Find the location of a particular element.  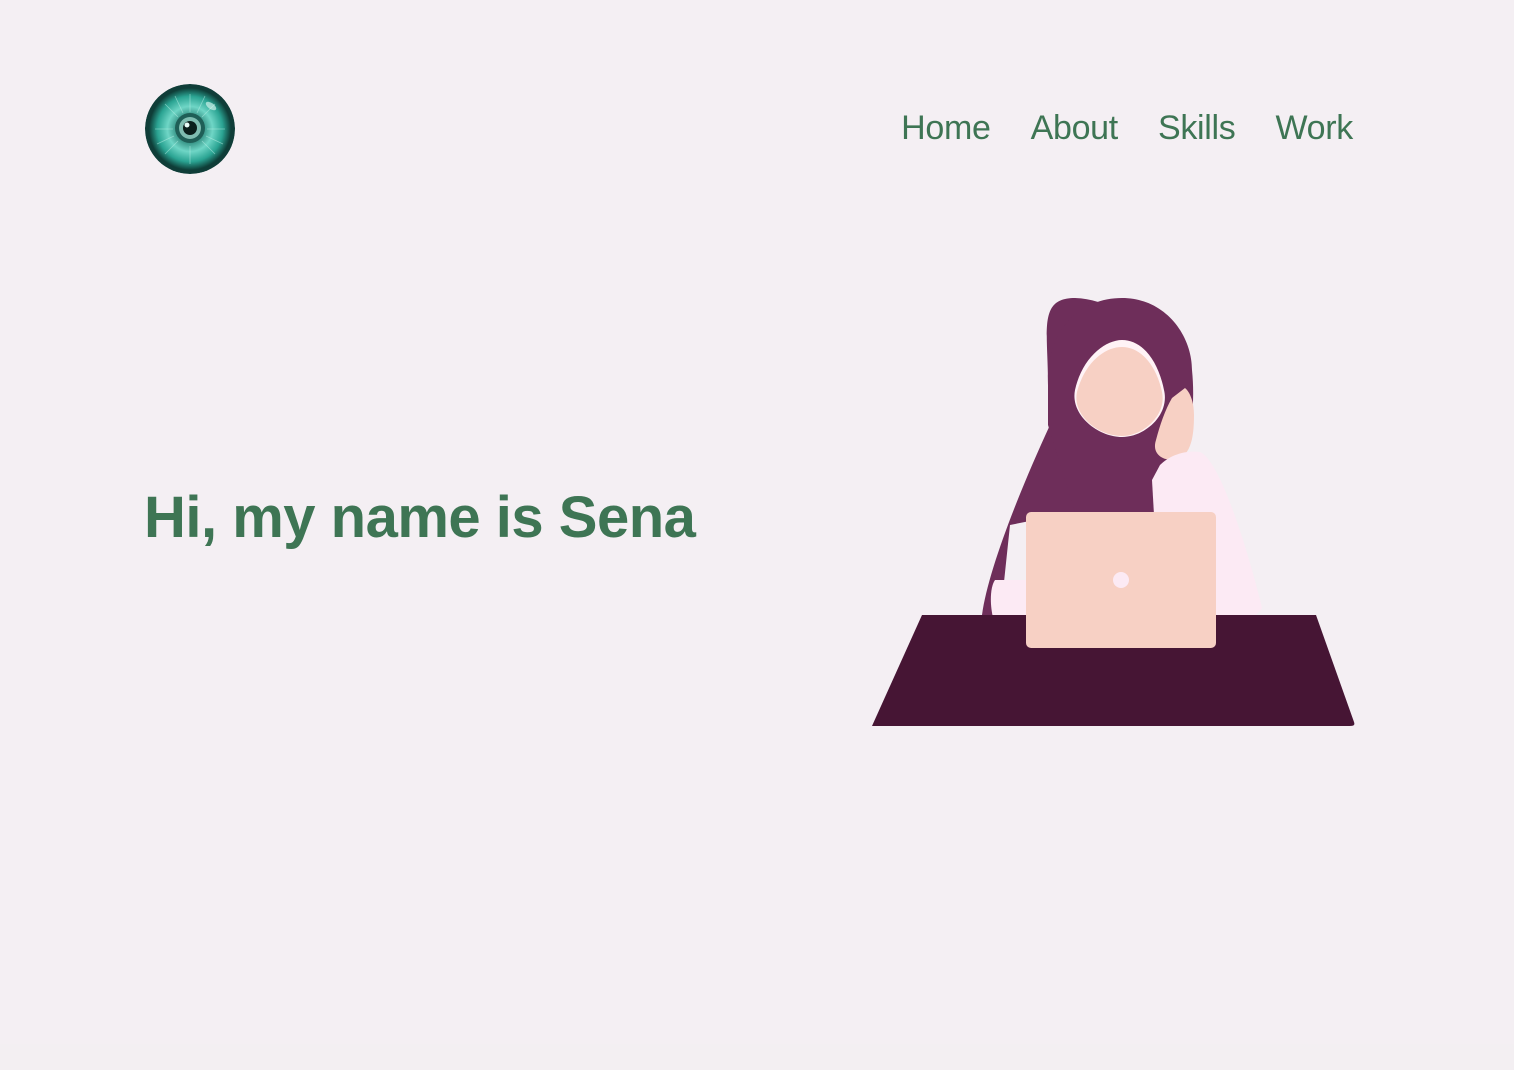

nav-work-link: Work is located at coordinates (1314, 128).